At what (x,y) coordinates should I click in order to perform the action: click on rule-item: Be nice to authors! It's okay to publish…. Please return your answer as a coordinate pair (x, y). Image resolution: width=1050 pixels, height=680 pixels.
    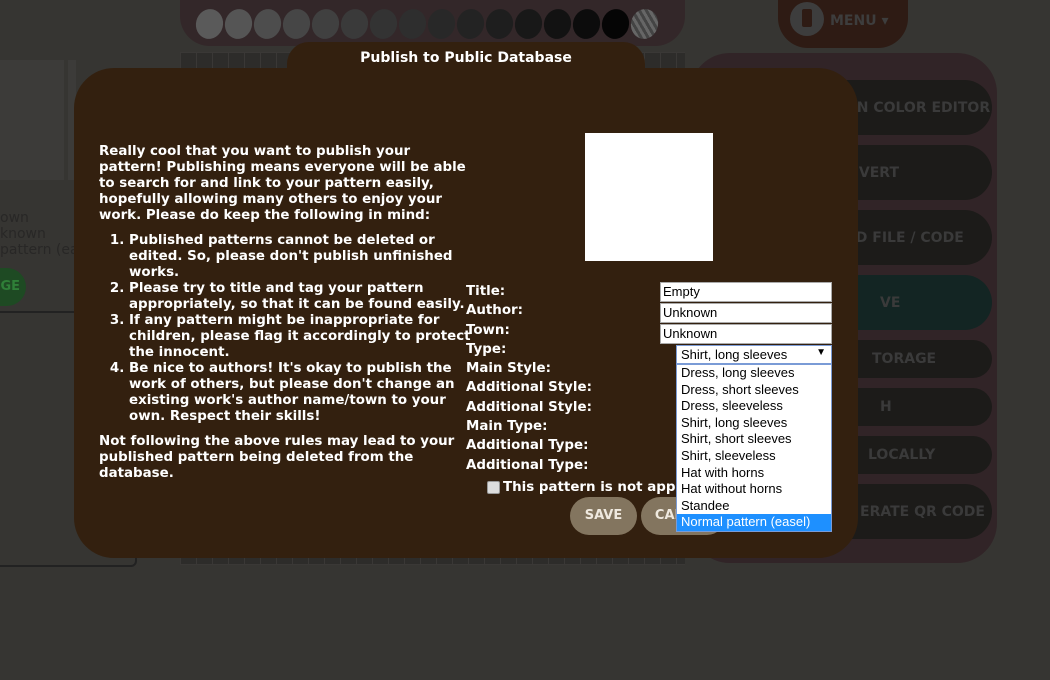
    Looking at the image, I should click on (301, 393).